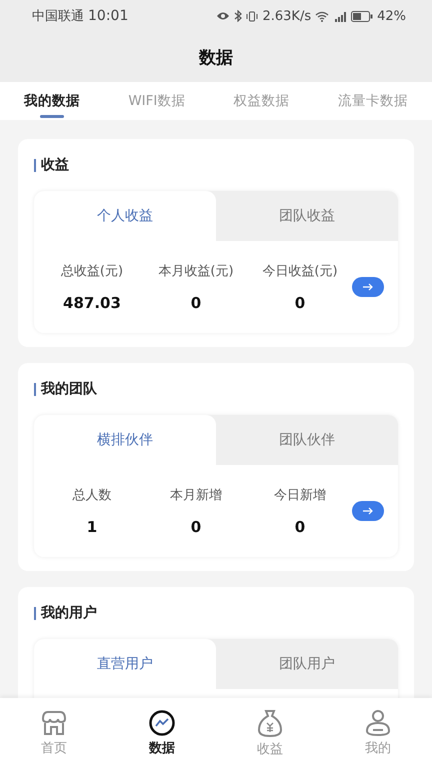  What do you see at coordinates (270, 723) in the screenshot?
I see `money-bag-icon` at bounding box center [270, 723].